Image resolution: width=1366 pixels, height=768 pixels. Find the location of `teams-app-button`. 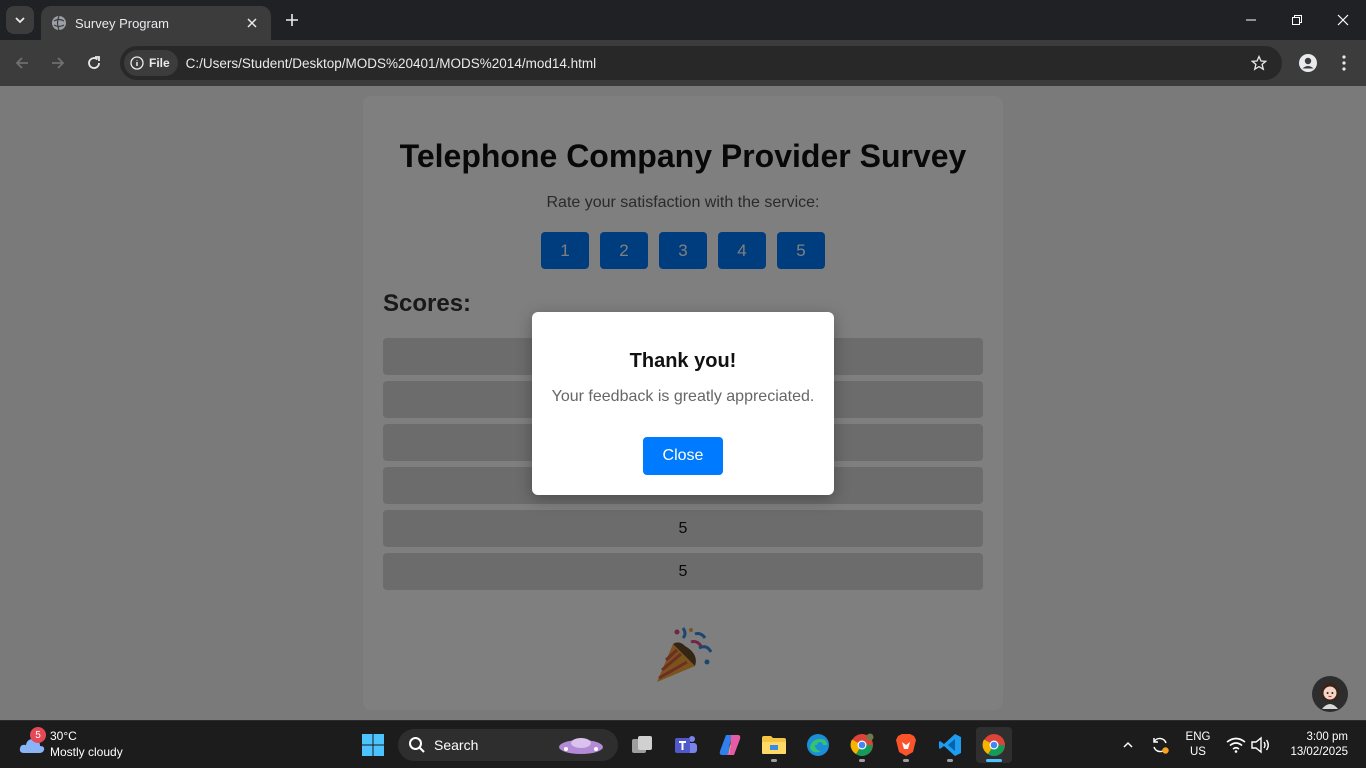

teams-app-button is located at coordinates (686, 745).